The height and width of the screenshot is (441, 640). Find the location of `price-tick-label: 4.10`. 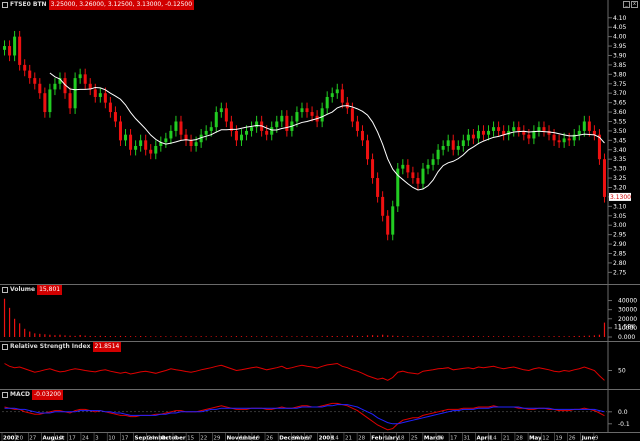

price-tick-label: 4.10 is located at coordinates (620, 18).